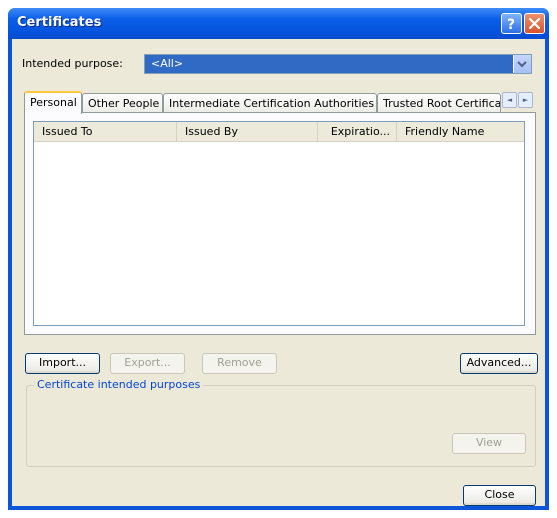 The height and width of the screenshot is (518, 557). Describe the element at coordinates (105, 131) in the screenshot. I see `column-header-issued-to: Issued To` at that location.